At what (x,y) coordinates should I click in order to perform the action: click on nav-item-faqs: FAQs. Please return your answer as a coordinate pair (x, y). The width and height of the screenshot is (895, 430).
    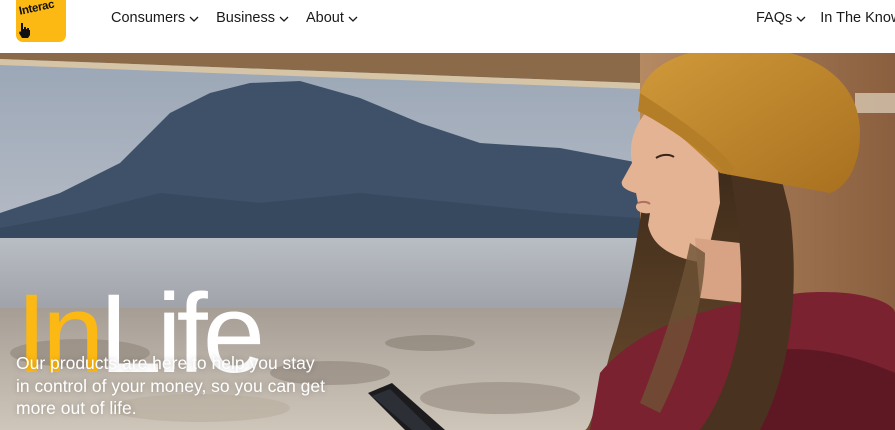
    Looking at the image, I should click on (781, 18).